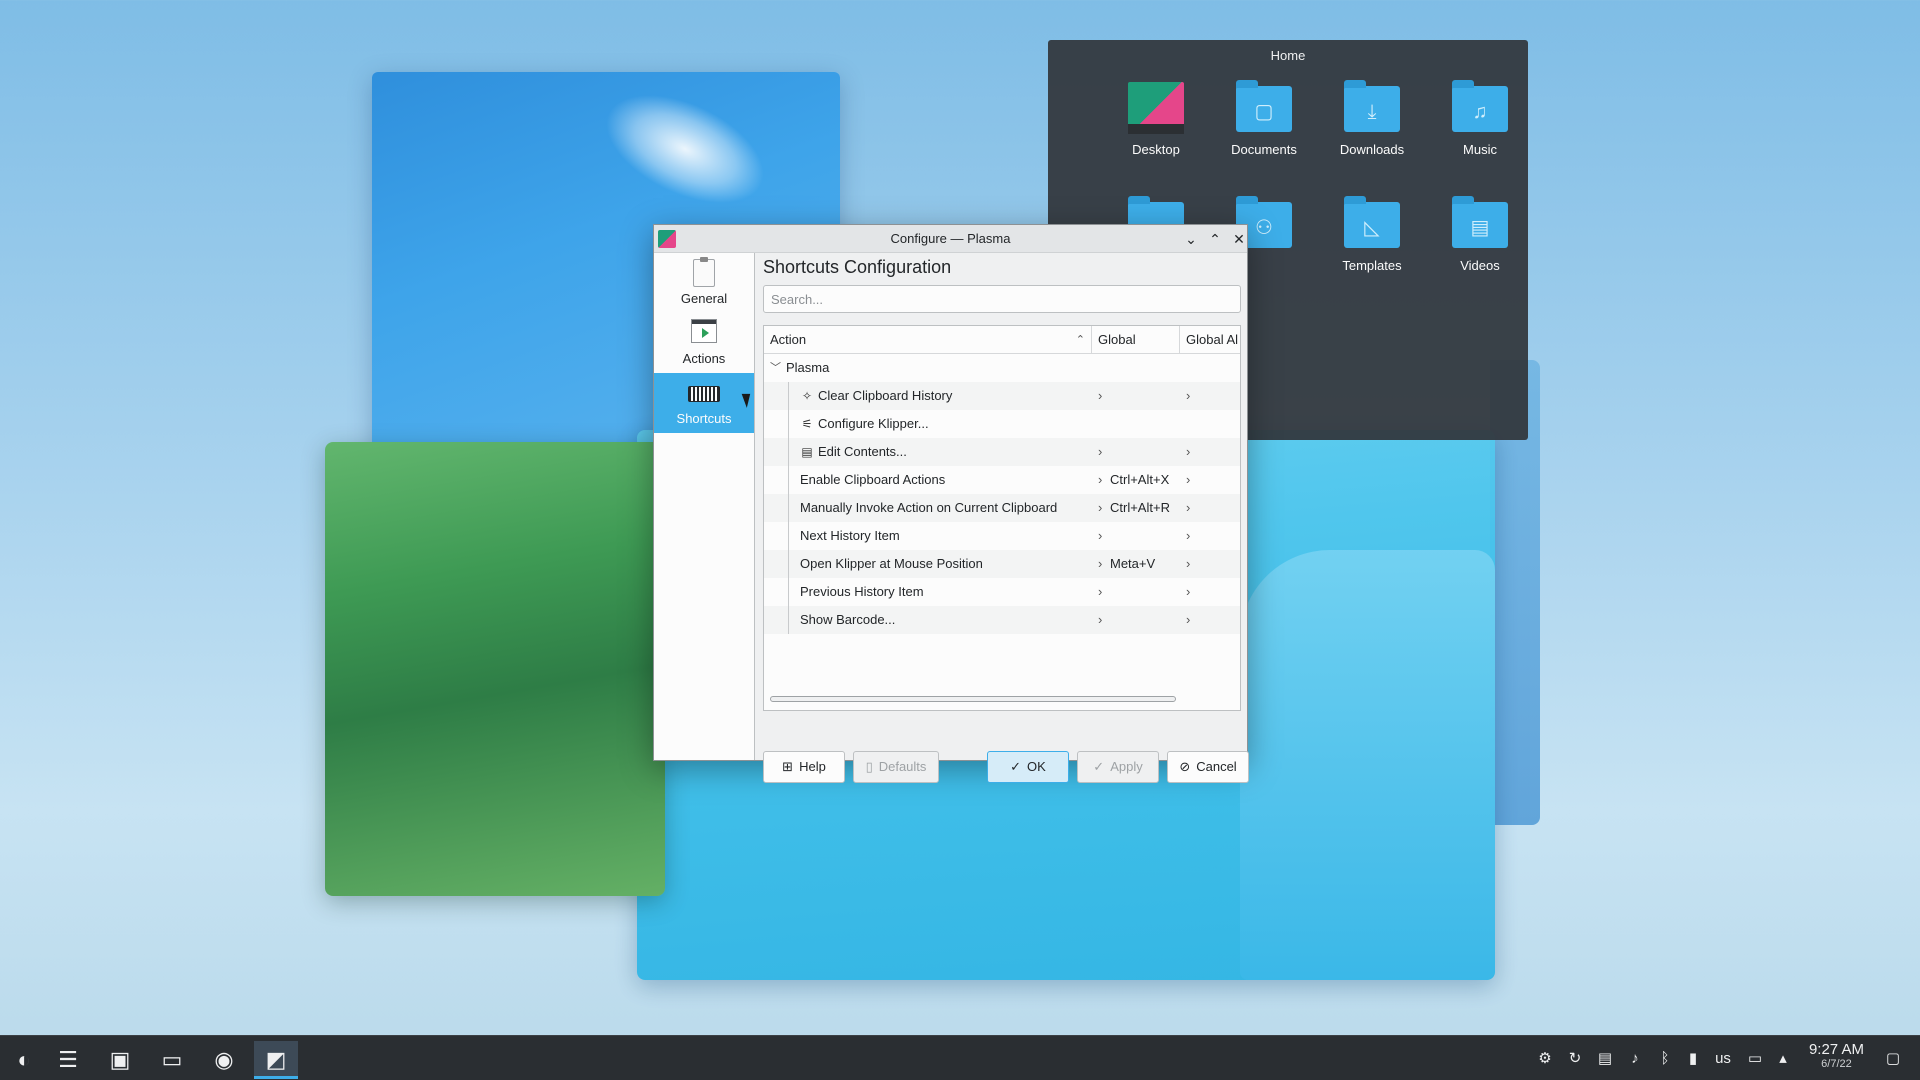 Image resolution: width=1920 pixels, height=1080 pixels. I want to click on horizontal-scrollbar, so click(973, 699).